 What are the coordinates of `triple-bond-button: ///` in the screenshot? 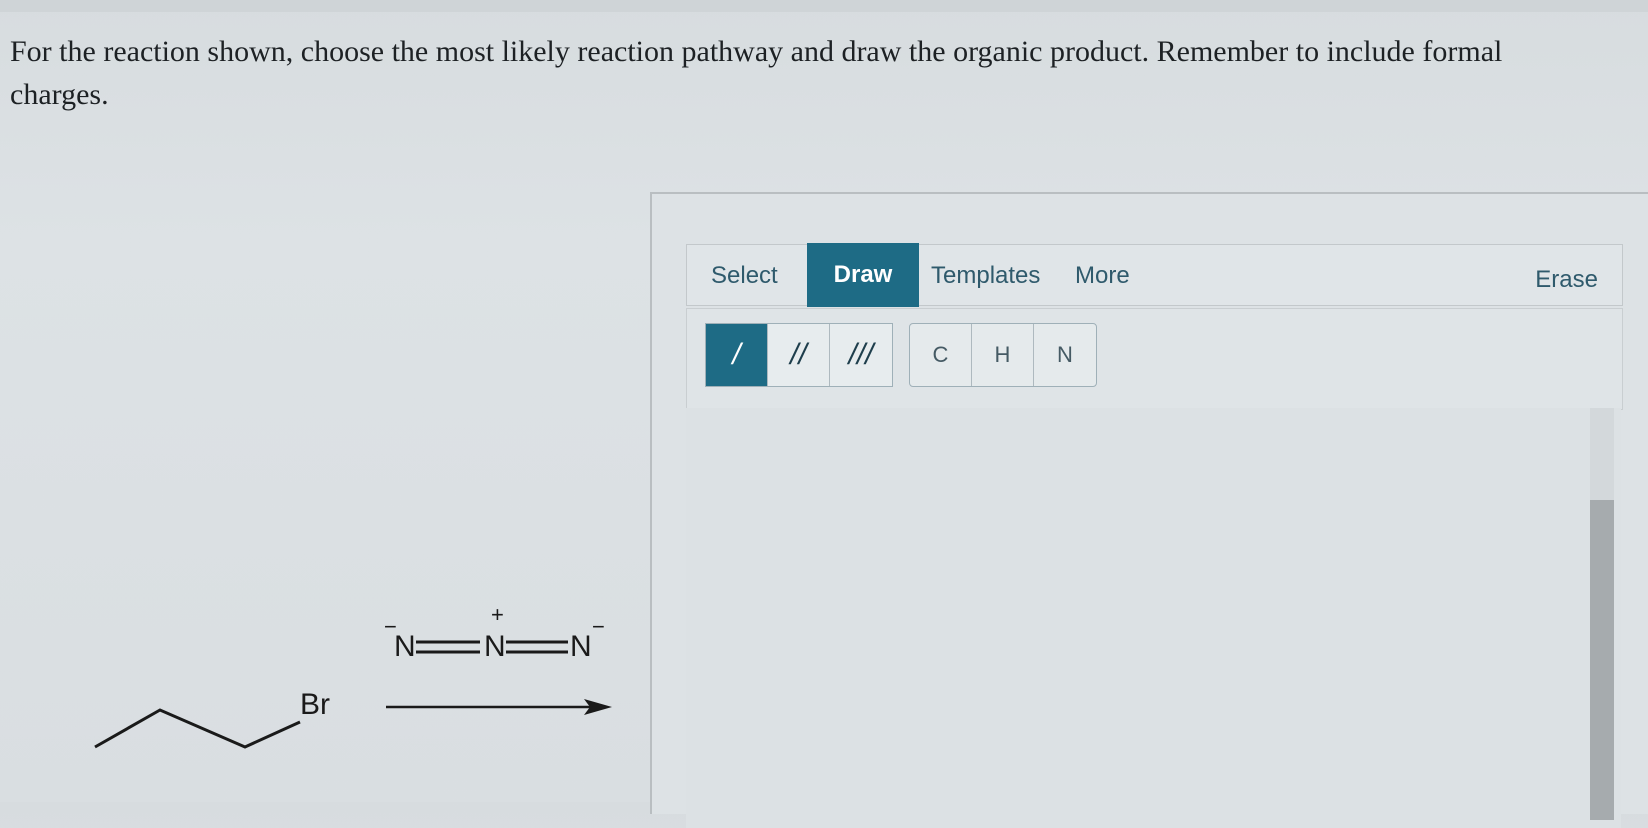 It's located at (861, 355).